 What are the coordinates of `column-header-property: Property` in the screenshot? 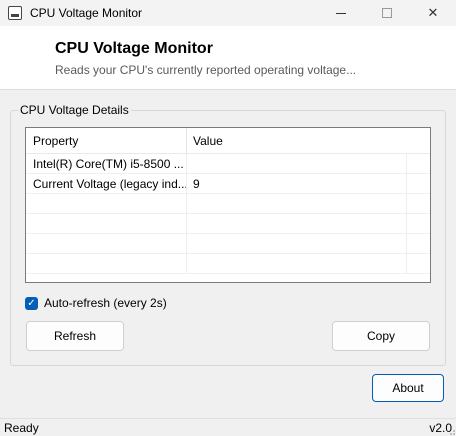 It's located at (106, 140).